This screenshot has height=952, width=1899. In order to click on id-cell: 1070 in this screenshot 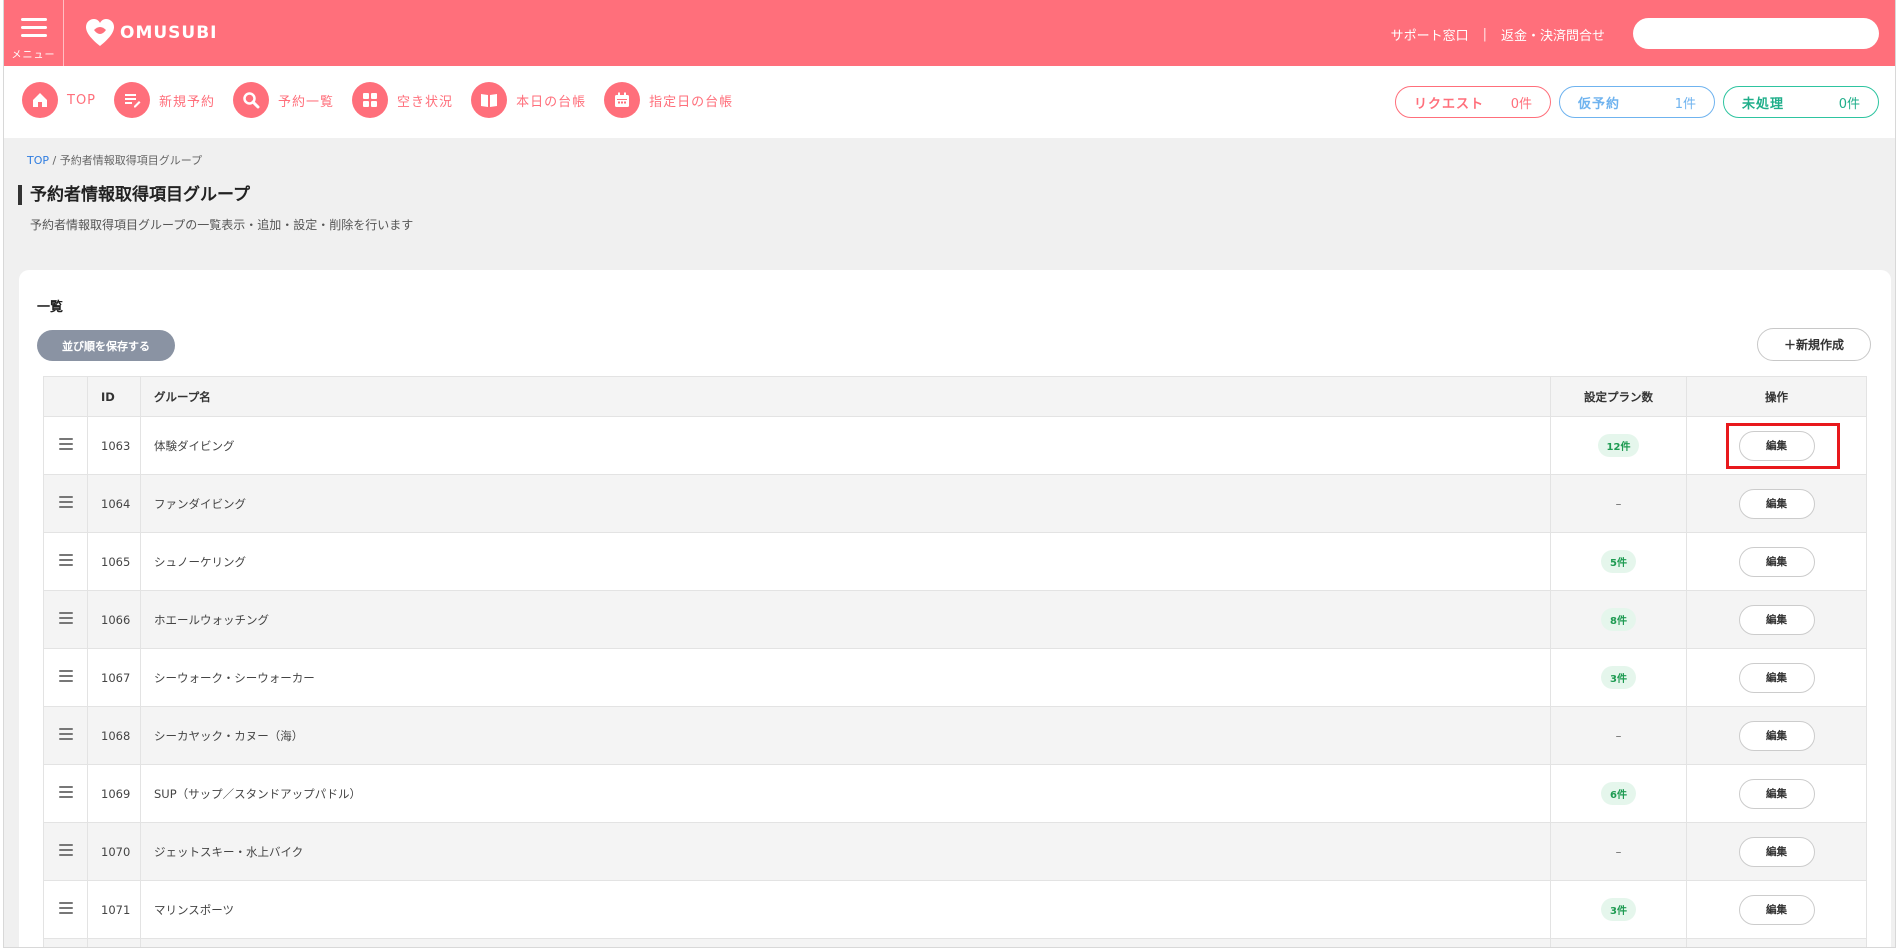, I will do `click(114, 851)`.